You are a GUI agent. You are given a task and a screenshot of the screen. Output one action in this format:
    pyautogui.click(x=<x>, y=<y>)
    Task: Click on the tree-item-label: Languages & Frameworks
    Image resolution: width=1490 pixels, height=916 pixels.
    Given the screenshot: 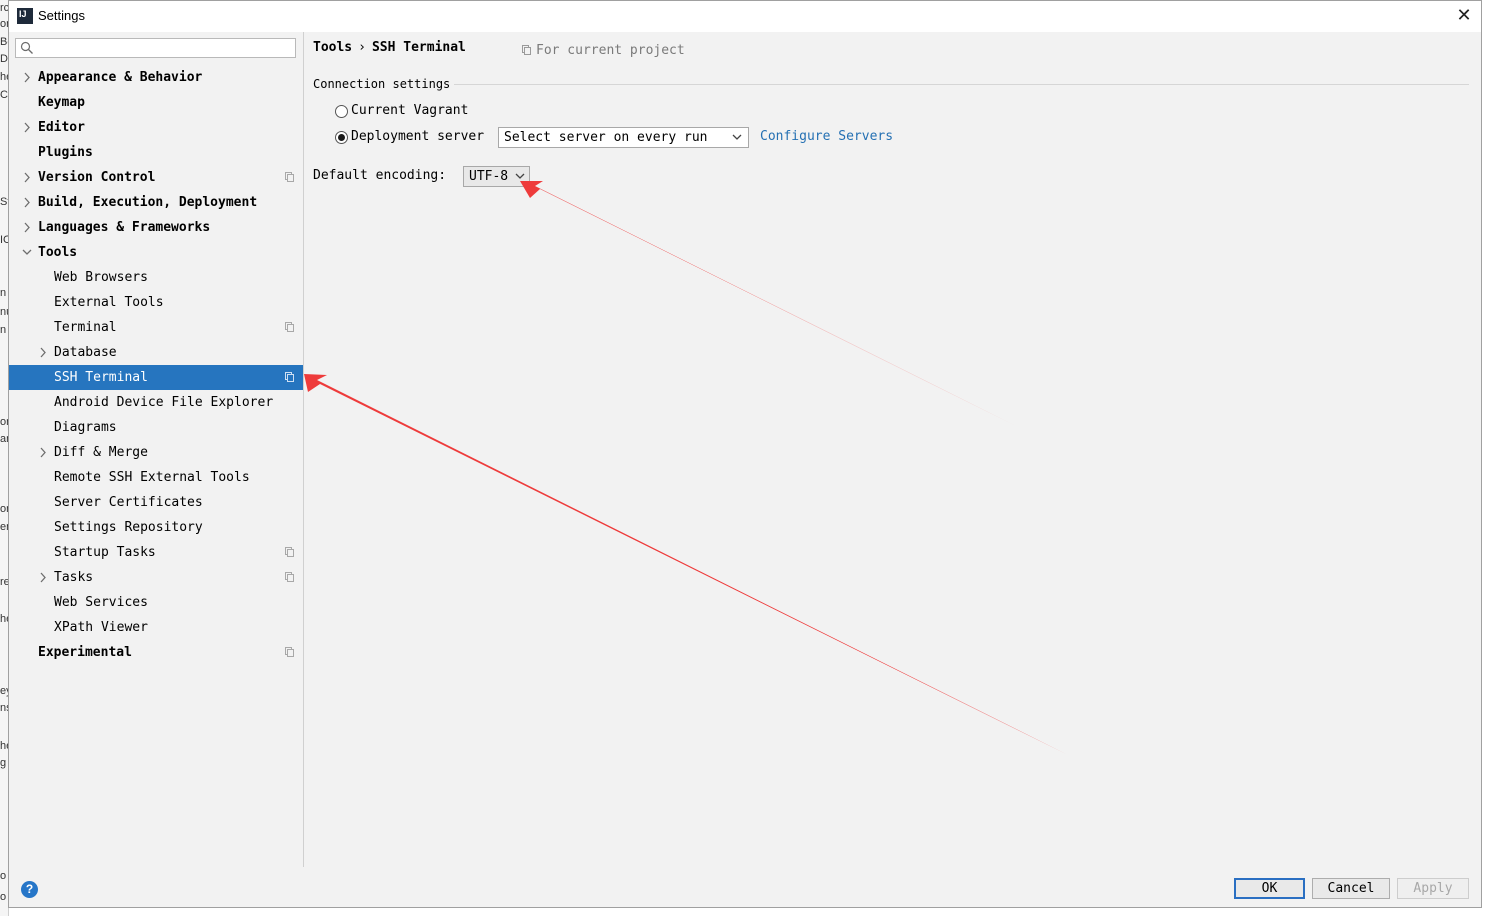 What is the action you would take?
    pyautogui.click(x=124, y=227)
    